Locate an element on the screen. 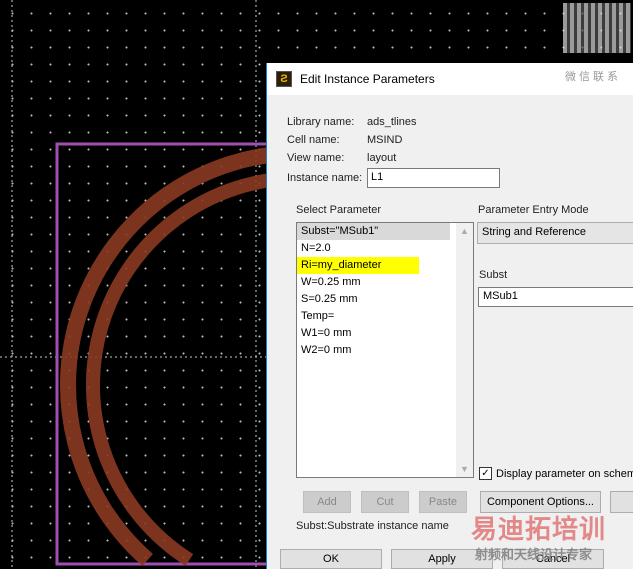 The height and width of the screenshot is (569, 633). library-name-row: Library name: ads_tlines is located at coordinates (352, 122).